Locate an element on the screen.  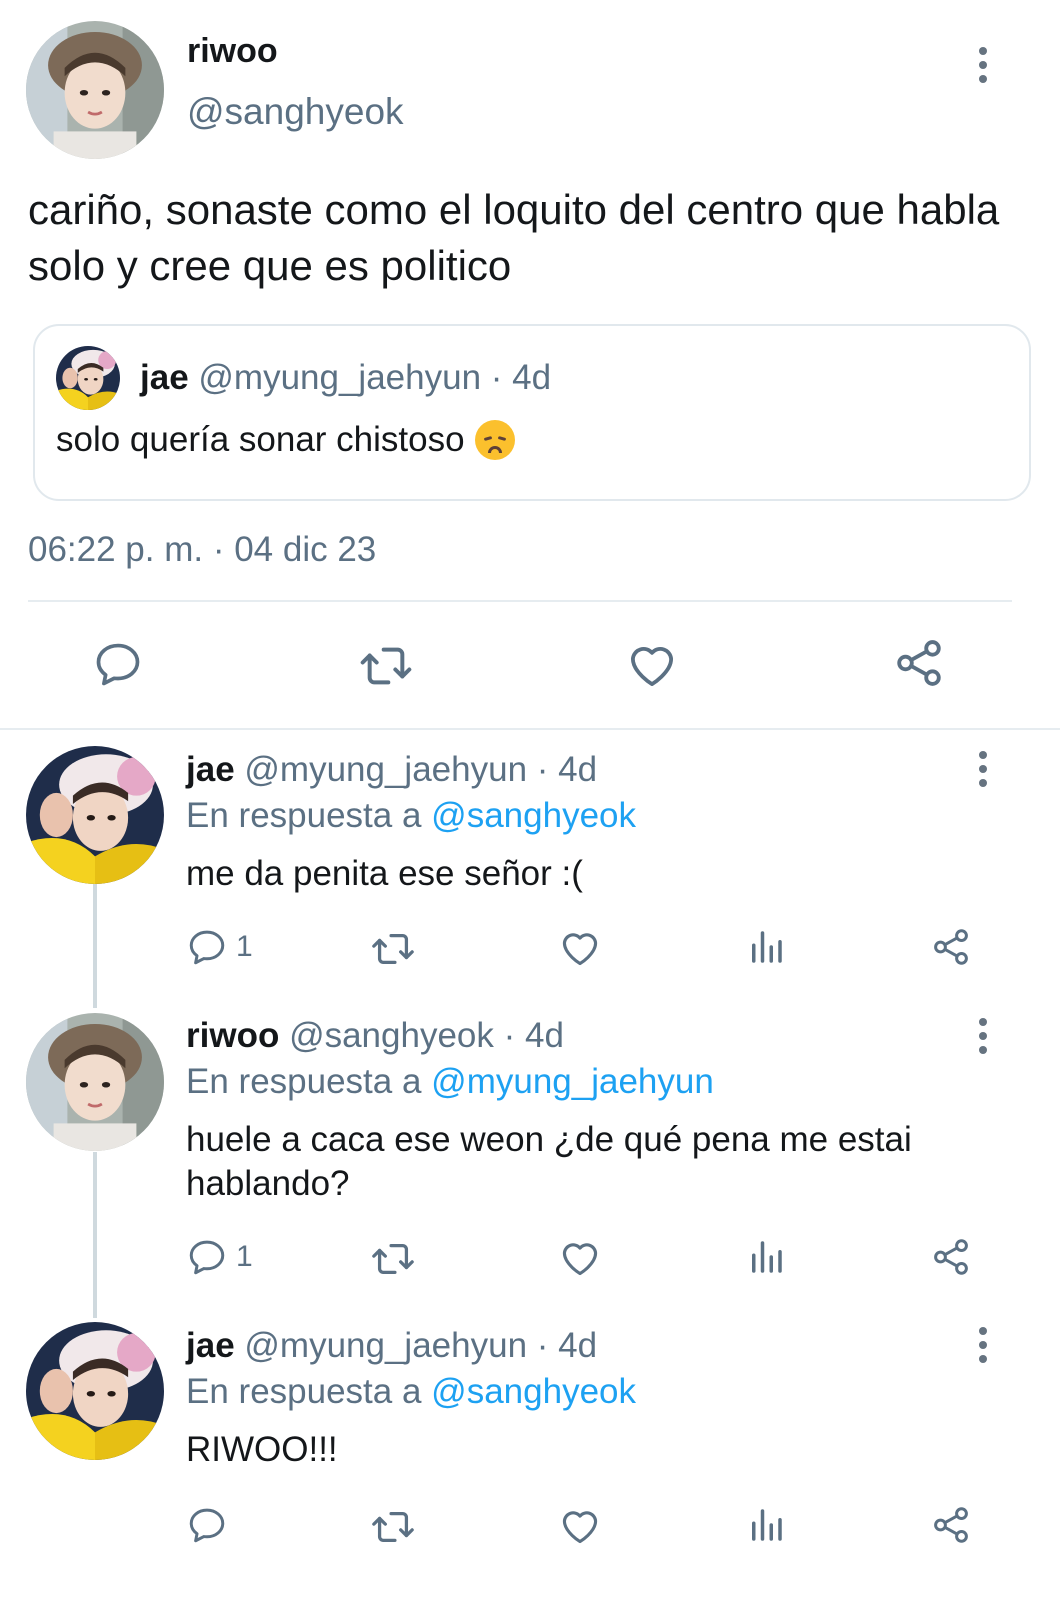
quoted-tweet is located at coordinates (532, 412).